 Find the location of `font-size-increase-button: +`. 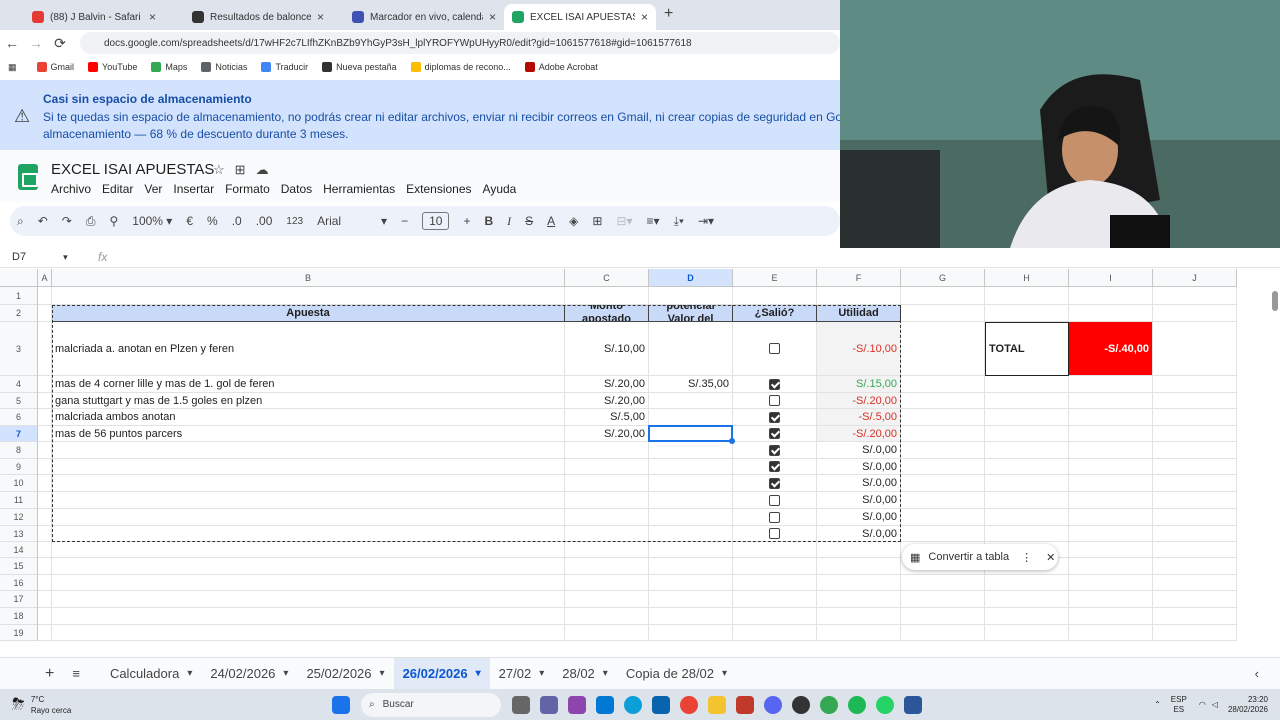

font-size-increase-button: + is located at coordinates (466, 221).